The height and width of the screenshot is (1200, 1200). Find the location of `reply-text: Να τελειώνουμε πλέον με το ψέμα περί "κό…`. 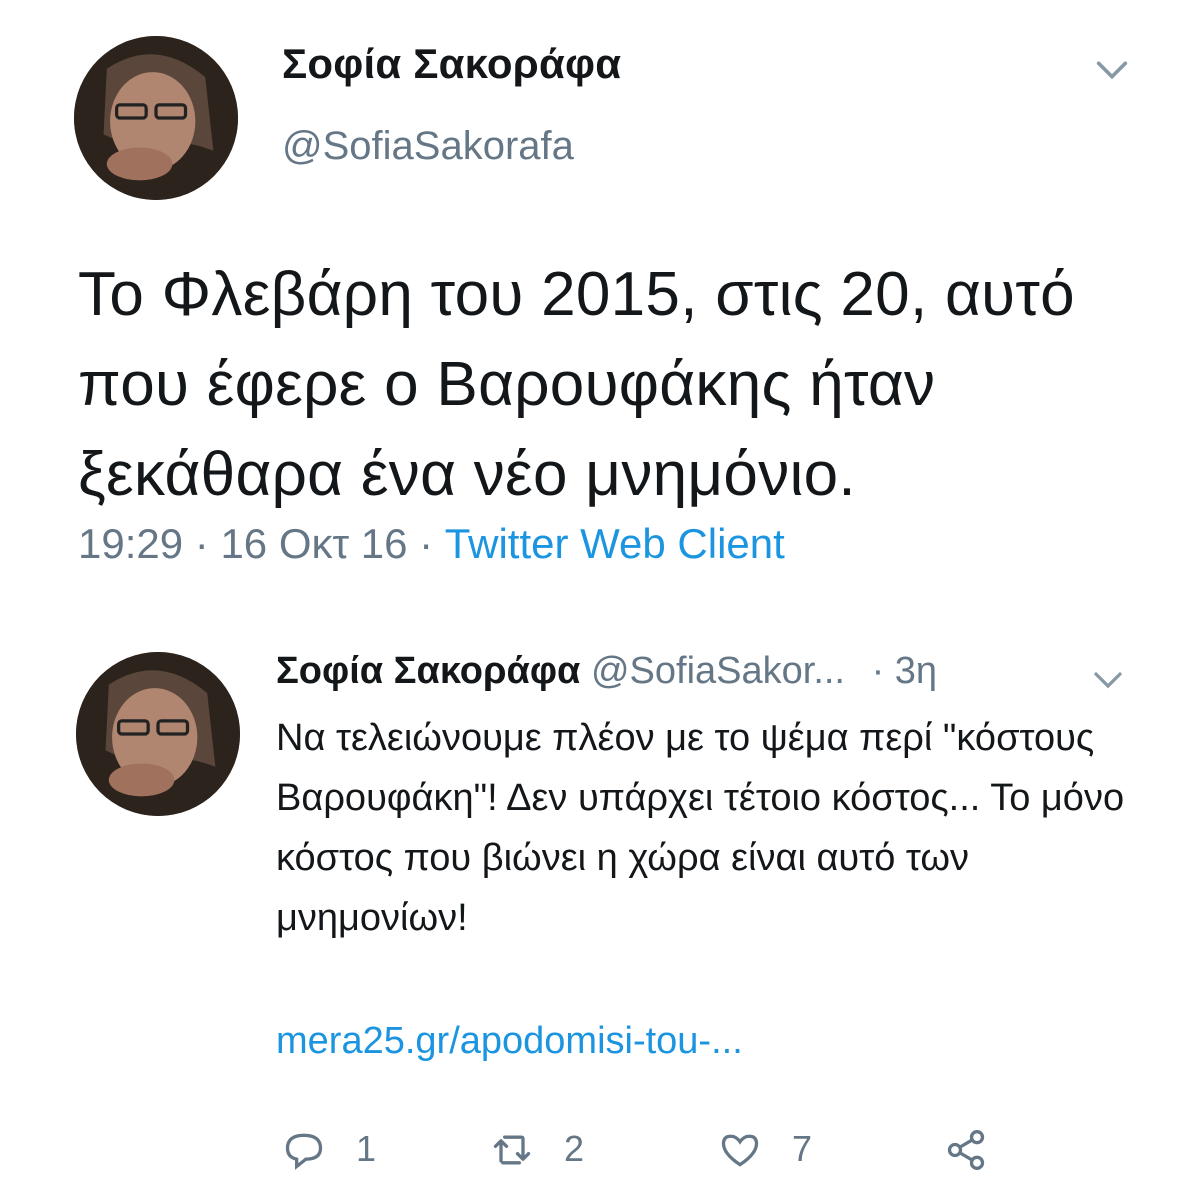

reply-text: Να τελειώνουμε πλέον με το ψέμα περί "κό… is located at coordinates (700, 828).